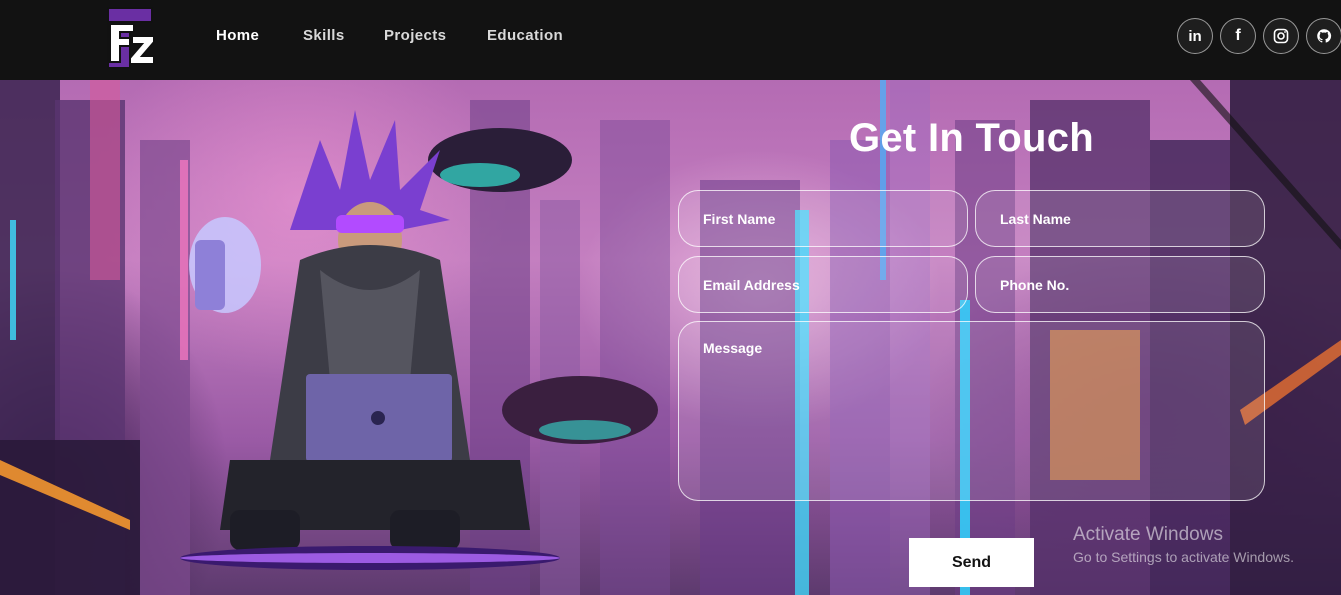  I want to click on logo, so click(131, 39).